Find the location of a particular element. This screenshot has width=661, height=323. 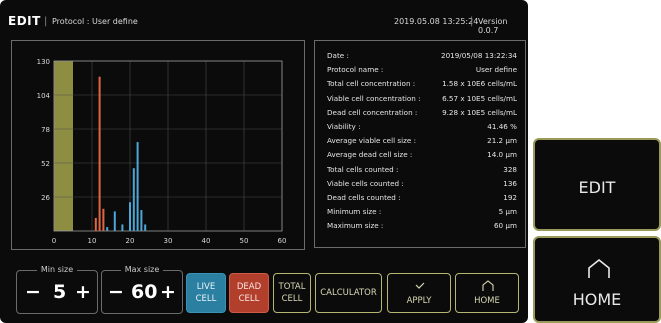

total-cell-button: TOTAL CELL is located at coordinates (292, 293).